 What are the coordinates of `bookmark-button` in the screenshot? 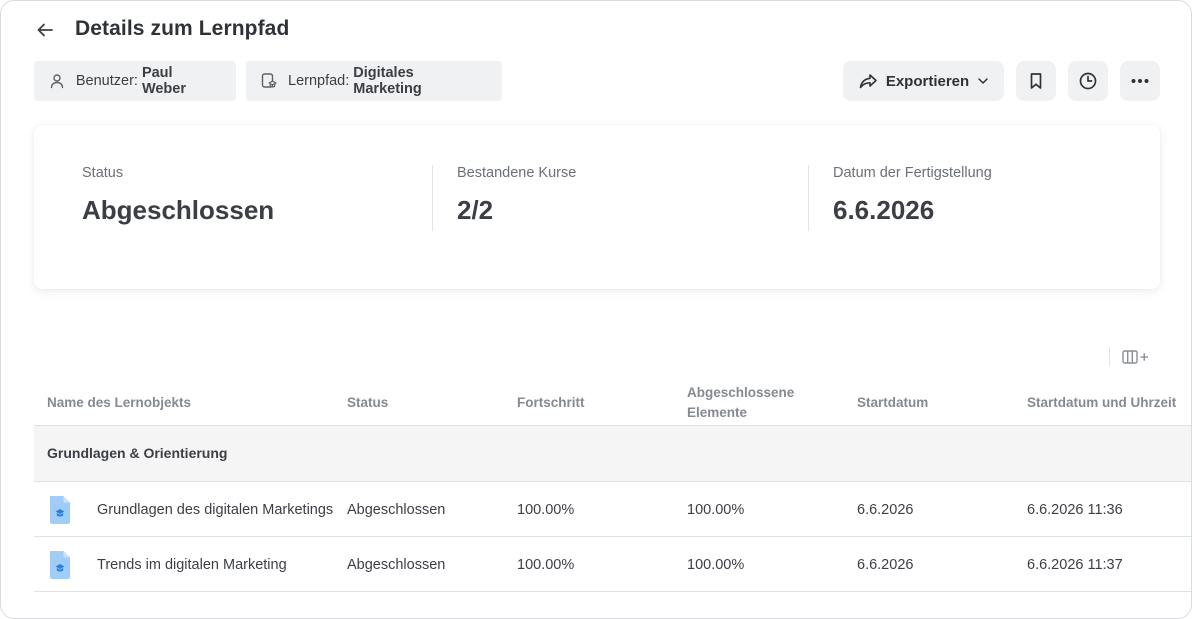 It's located at (1036, 81).